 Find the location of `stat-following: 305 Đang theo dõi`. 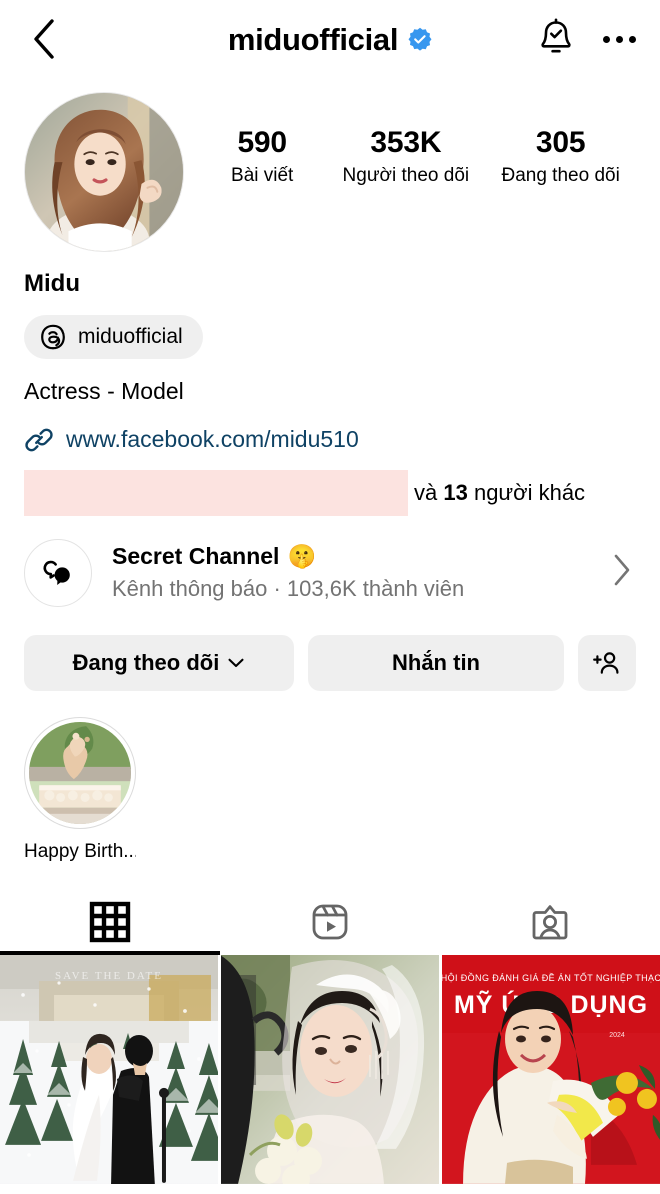

stat-following: 305 Đang theo dõi is located at coordinates (560, 157).